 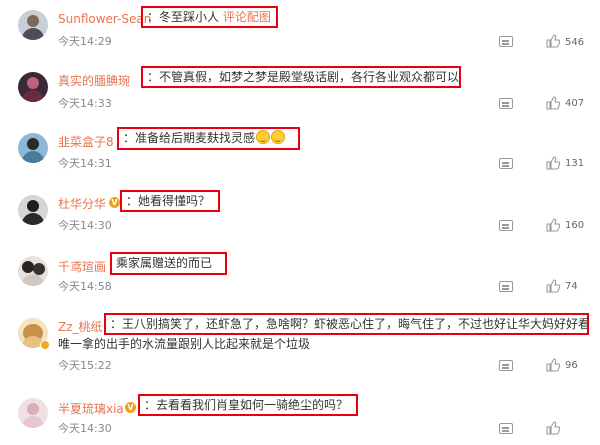 What do you see at coordinates (94, 80) in the screenshot?
I see `commenter-name: 真实的腼腆琬` at bounding box center [94, 80].